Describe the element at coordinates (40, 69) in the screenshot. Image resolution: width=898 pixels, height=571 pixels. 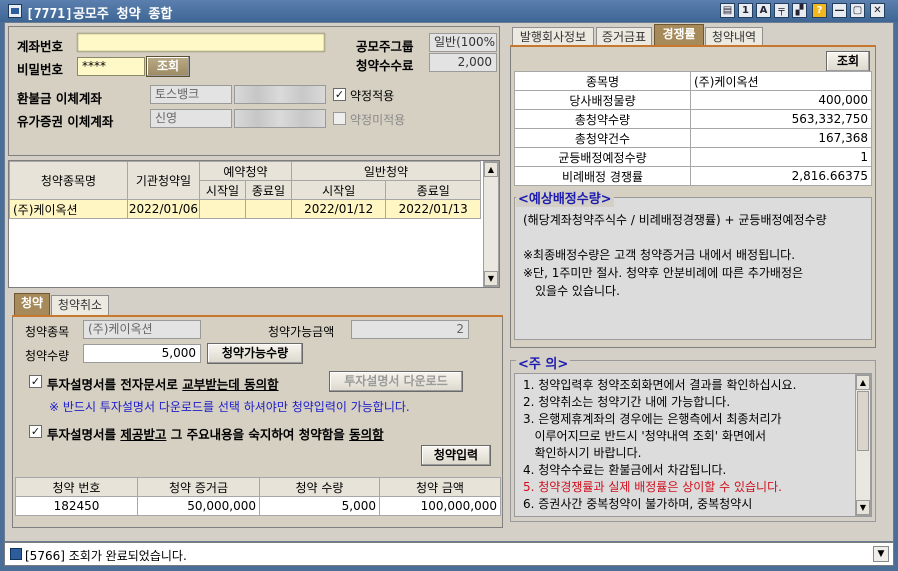
I see `password-label: 비밀번호` at that location.